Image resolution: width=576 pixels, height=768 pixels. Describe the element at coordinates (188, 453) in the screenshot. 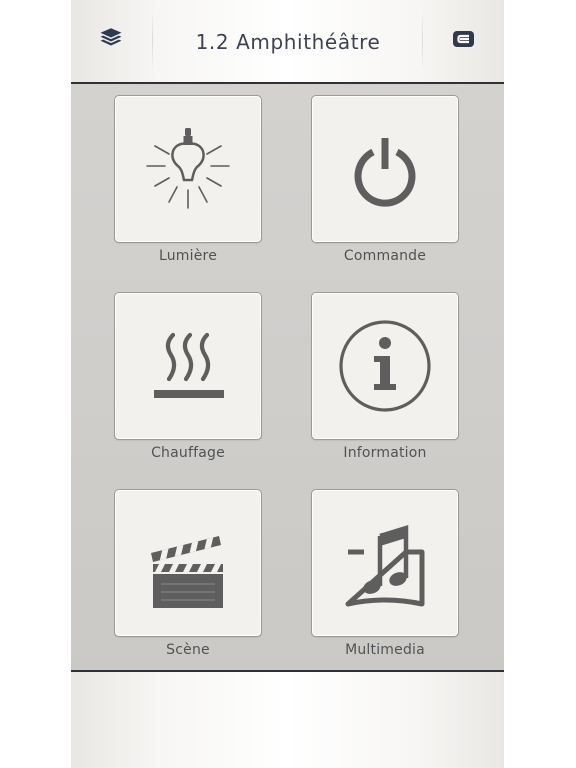

I see `tile-label-chauffage: Chauffage` at that location.